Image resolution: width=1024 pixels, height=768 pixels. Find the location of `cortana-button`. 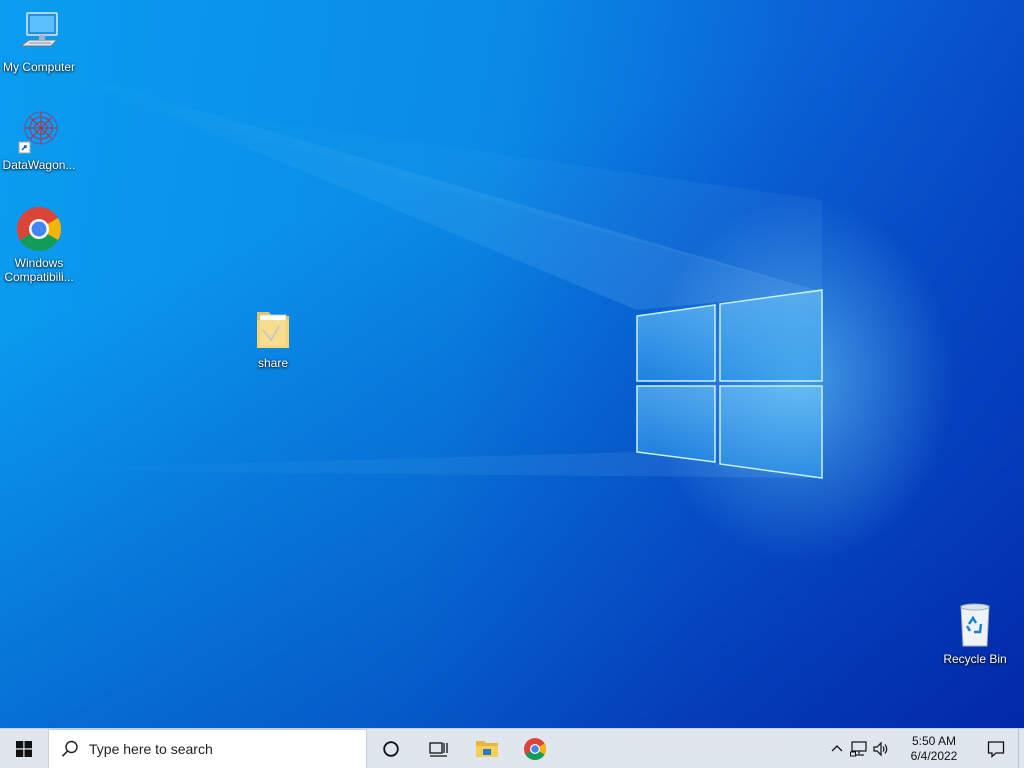

cortana-button is located at coordinates (391, 748).